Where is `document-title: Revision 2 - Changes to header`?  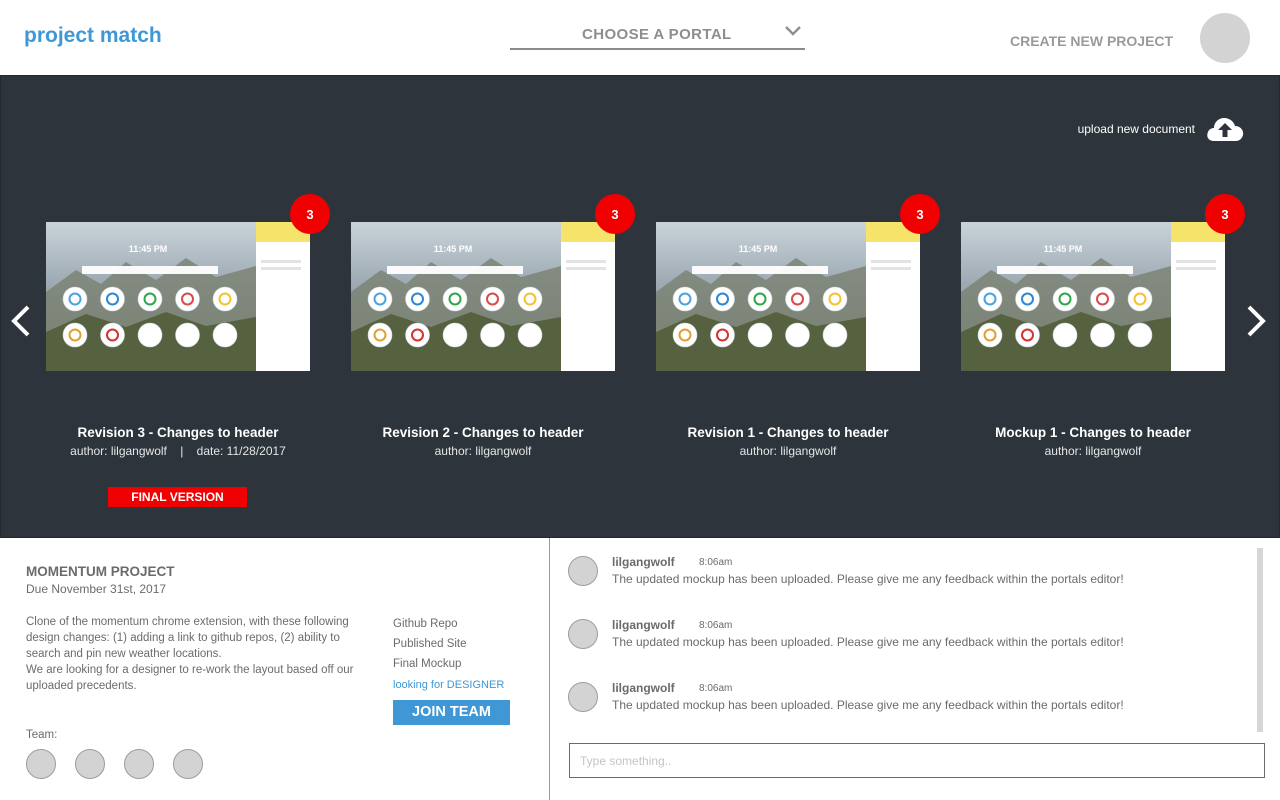
document-title: Revision 2 - Changes to header is located at coordinates (483, 432).